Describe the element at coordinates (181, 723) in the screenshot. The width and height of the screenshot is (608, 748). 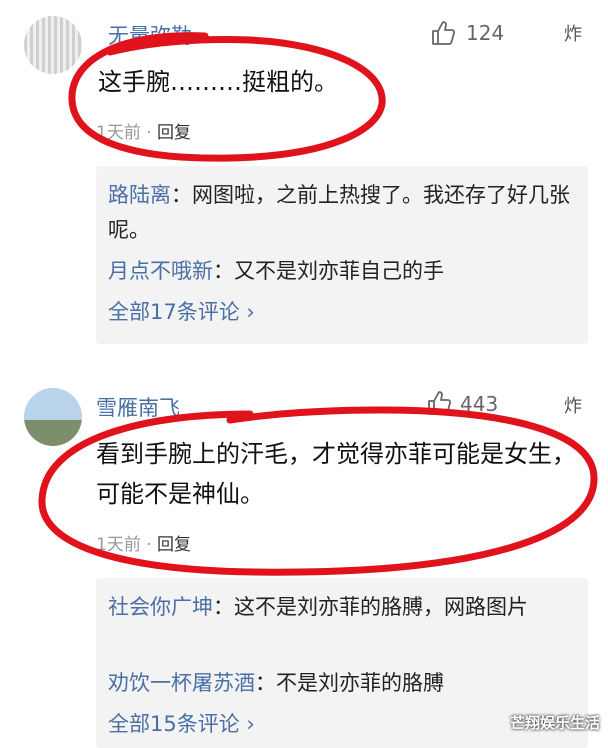
I see `view-all-replies-link: 全部15条评论 ›` at that location.